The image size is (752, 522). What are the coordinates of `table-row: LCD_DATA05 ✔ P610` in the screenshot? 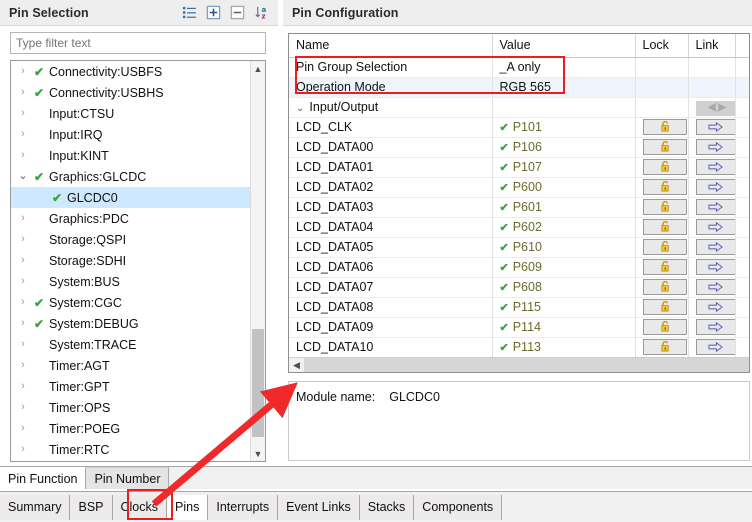 It's located at (519, 247).